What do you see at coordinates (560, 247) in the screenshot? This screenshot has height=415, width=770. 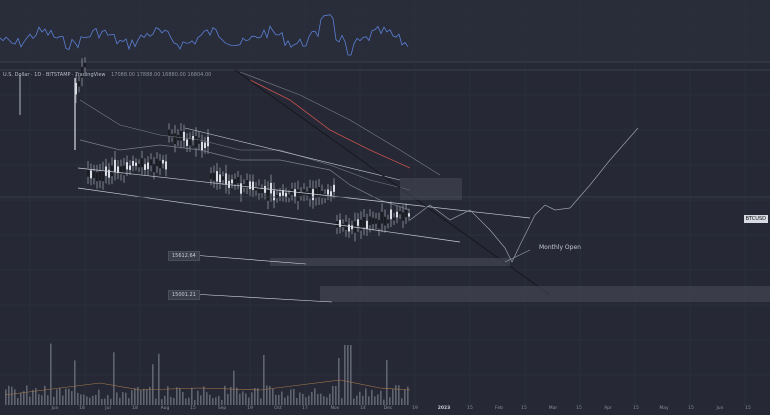 I see `monthly-open-annotation: Monthly Open` at bounding box center [560, 247].